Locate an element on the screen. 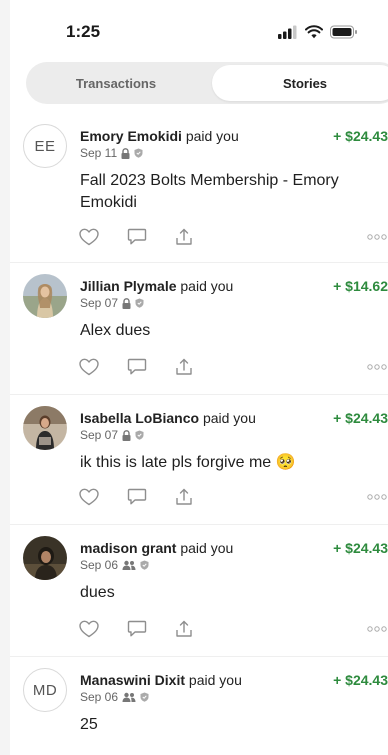 The image size is (388, 755). story-note: 25 is located at coordinates (89, 724).